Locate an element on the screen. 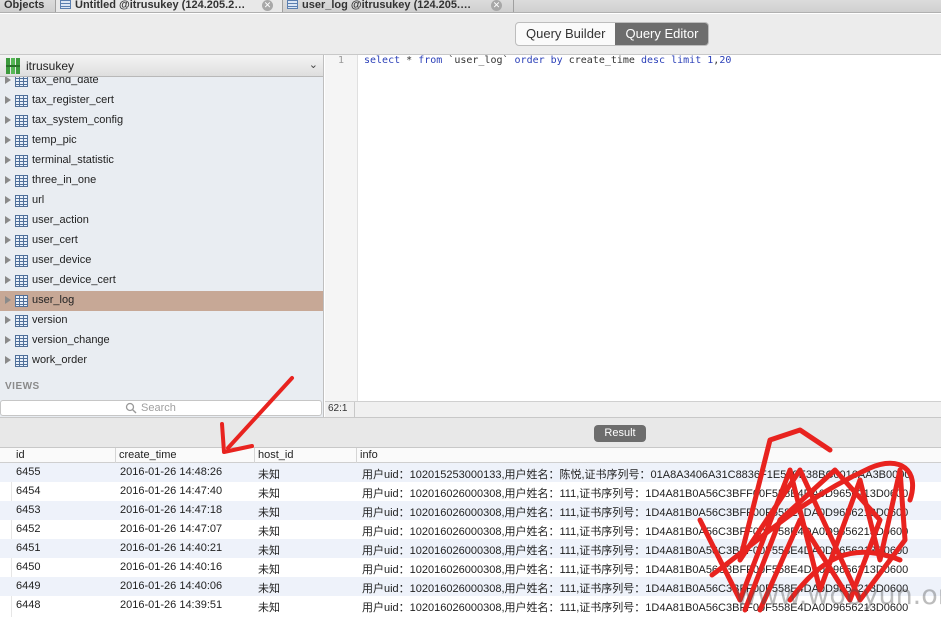 The height and width of the screenshot is (617, 941). tab-untitled-query: Untitled @itrusukey (124.205.2… ✕ is located at coordinates (169, 6).